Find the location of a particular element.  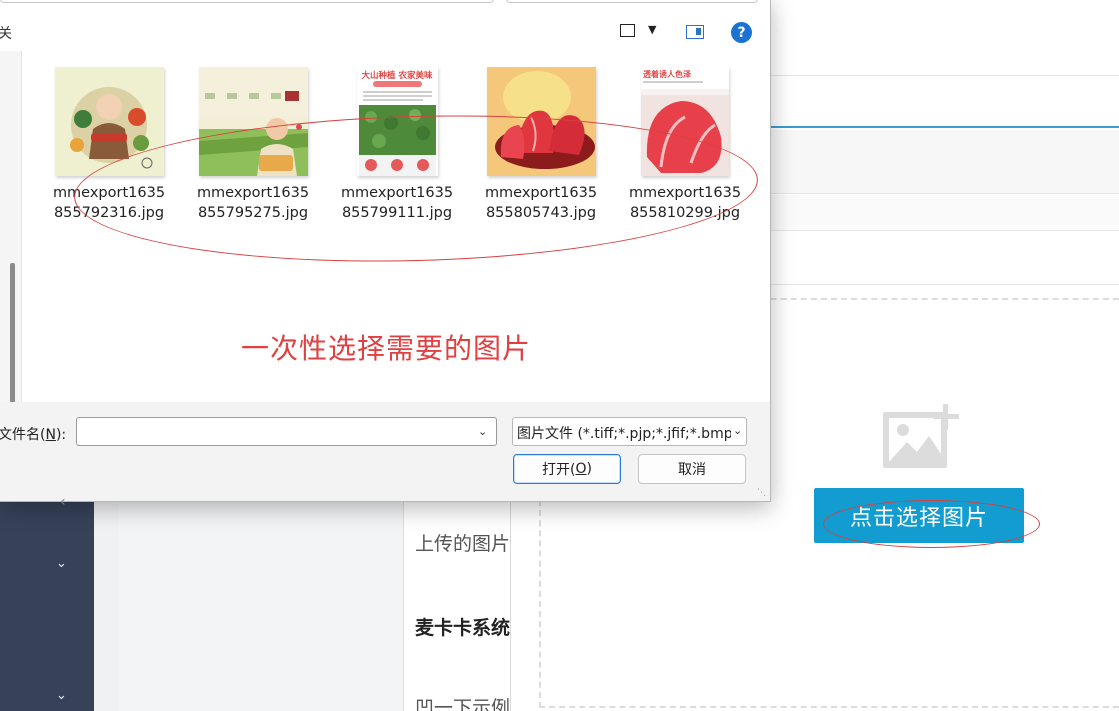

navigation-pane is located at coordinates (11, 230).